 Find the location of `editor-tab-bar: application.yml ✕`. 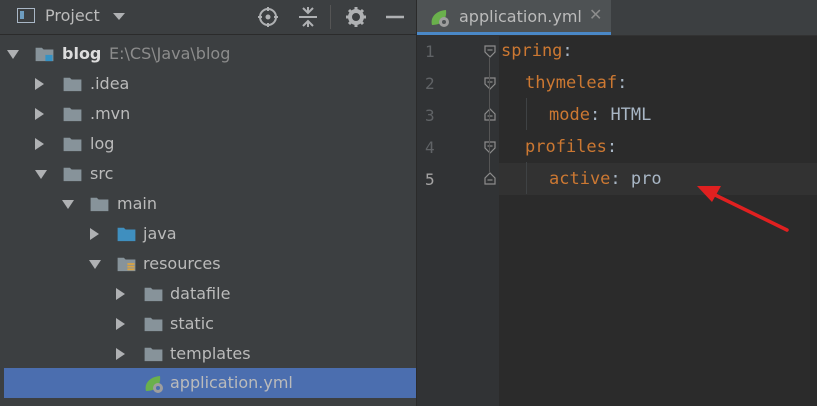

editor-tab-bar: application.yml ✕ is located at coordinates (617, 18).